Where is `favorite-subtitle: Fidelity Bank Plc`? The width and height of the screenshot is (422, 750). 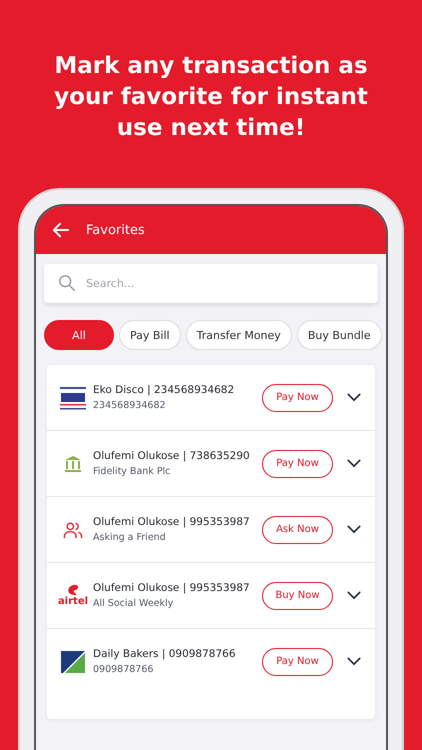
favorite-subtitle: Fidelity Bank Plc is located at coordinates (132, 471).